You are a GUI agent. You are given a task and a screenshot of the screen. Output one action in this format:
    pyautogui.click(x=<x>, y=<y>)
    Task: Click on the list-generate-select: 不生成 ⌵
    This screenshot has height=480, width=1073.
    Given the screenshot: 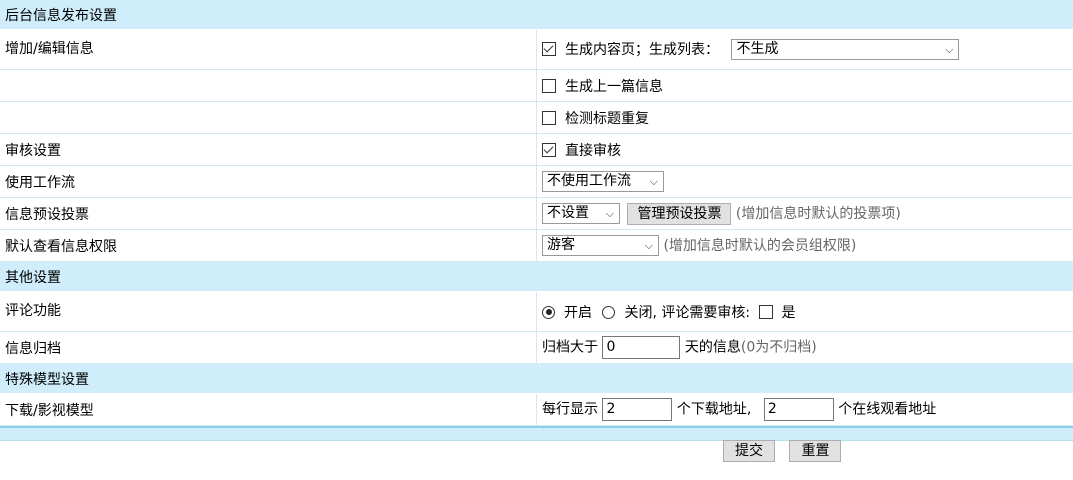 What is the action you would take?
    pyautogui.click(x=845, y=50)
    